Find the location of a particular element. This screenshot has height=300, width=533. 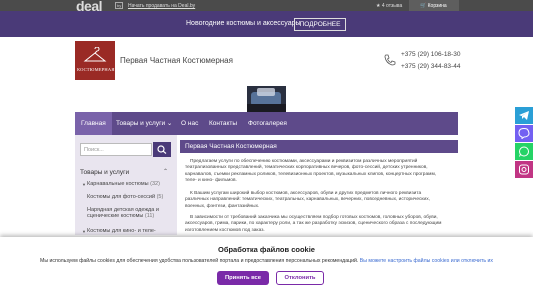

cookie-title: Обработка файлов cookie is located at coordinates (266, 249).